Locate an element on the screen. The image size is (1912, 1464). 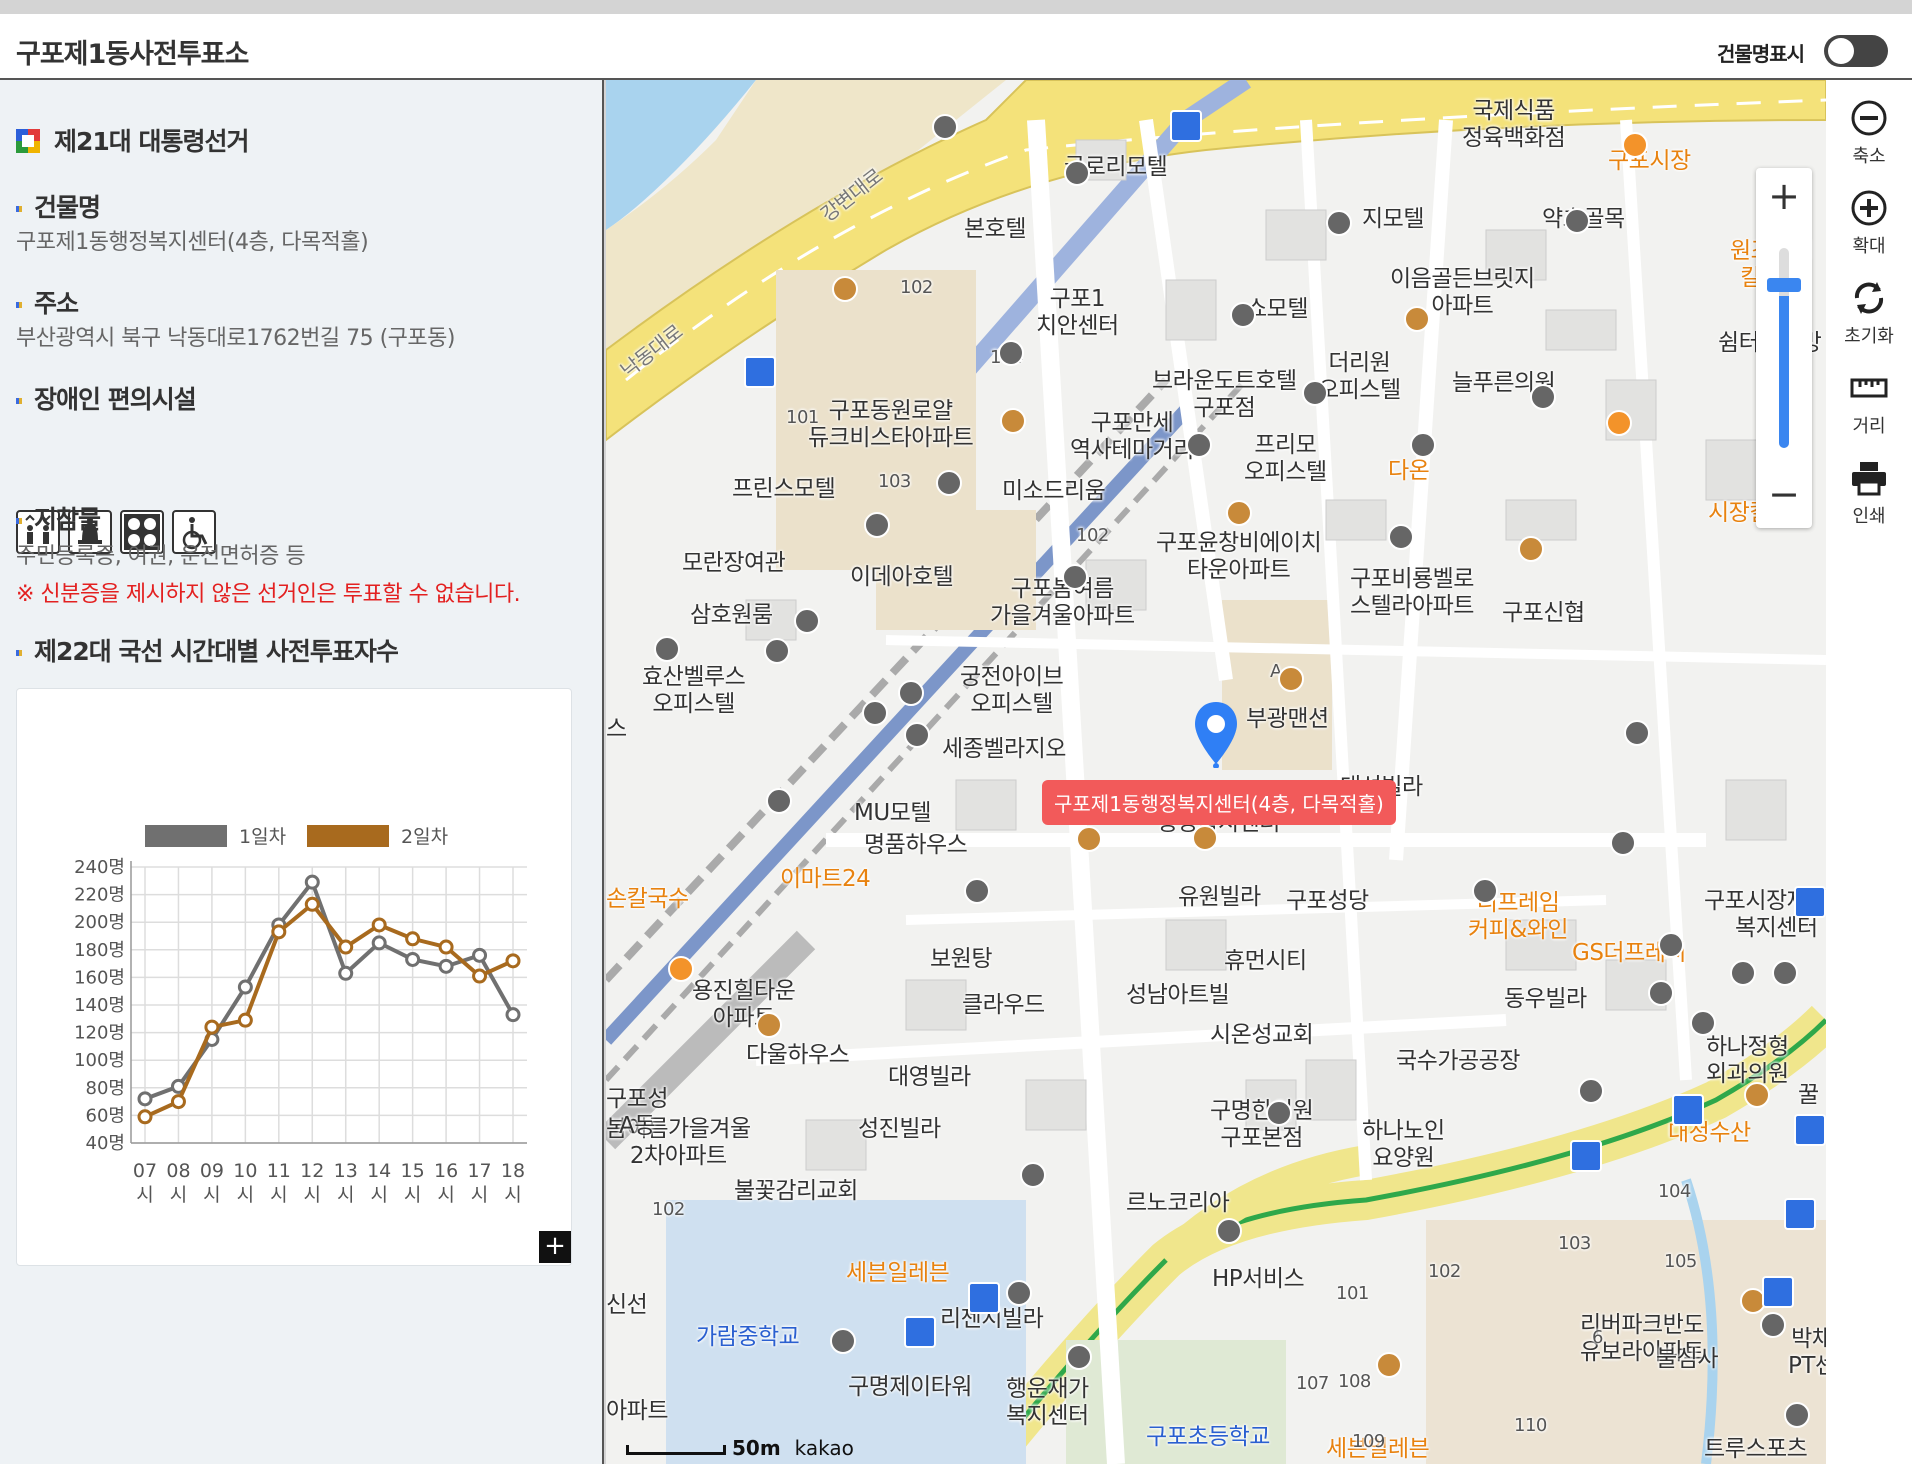
map-place-label: HP서비스 is located at coordinates (1258, 1279).